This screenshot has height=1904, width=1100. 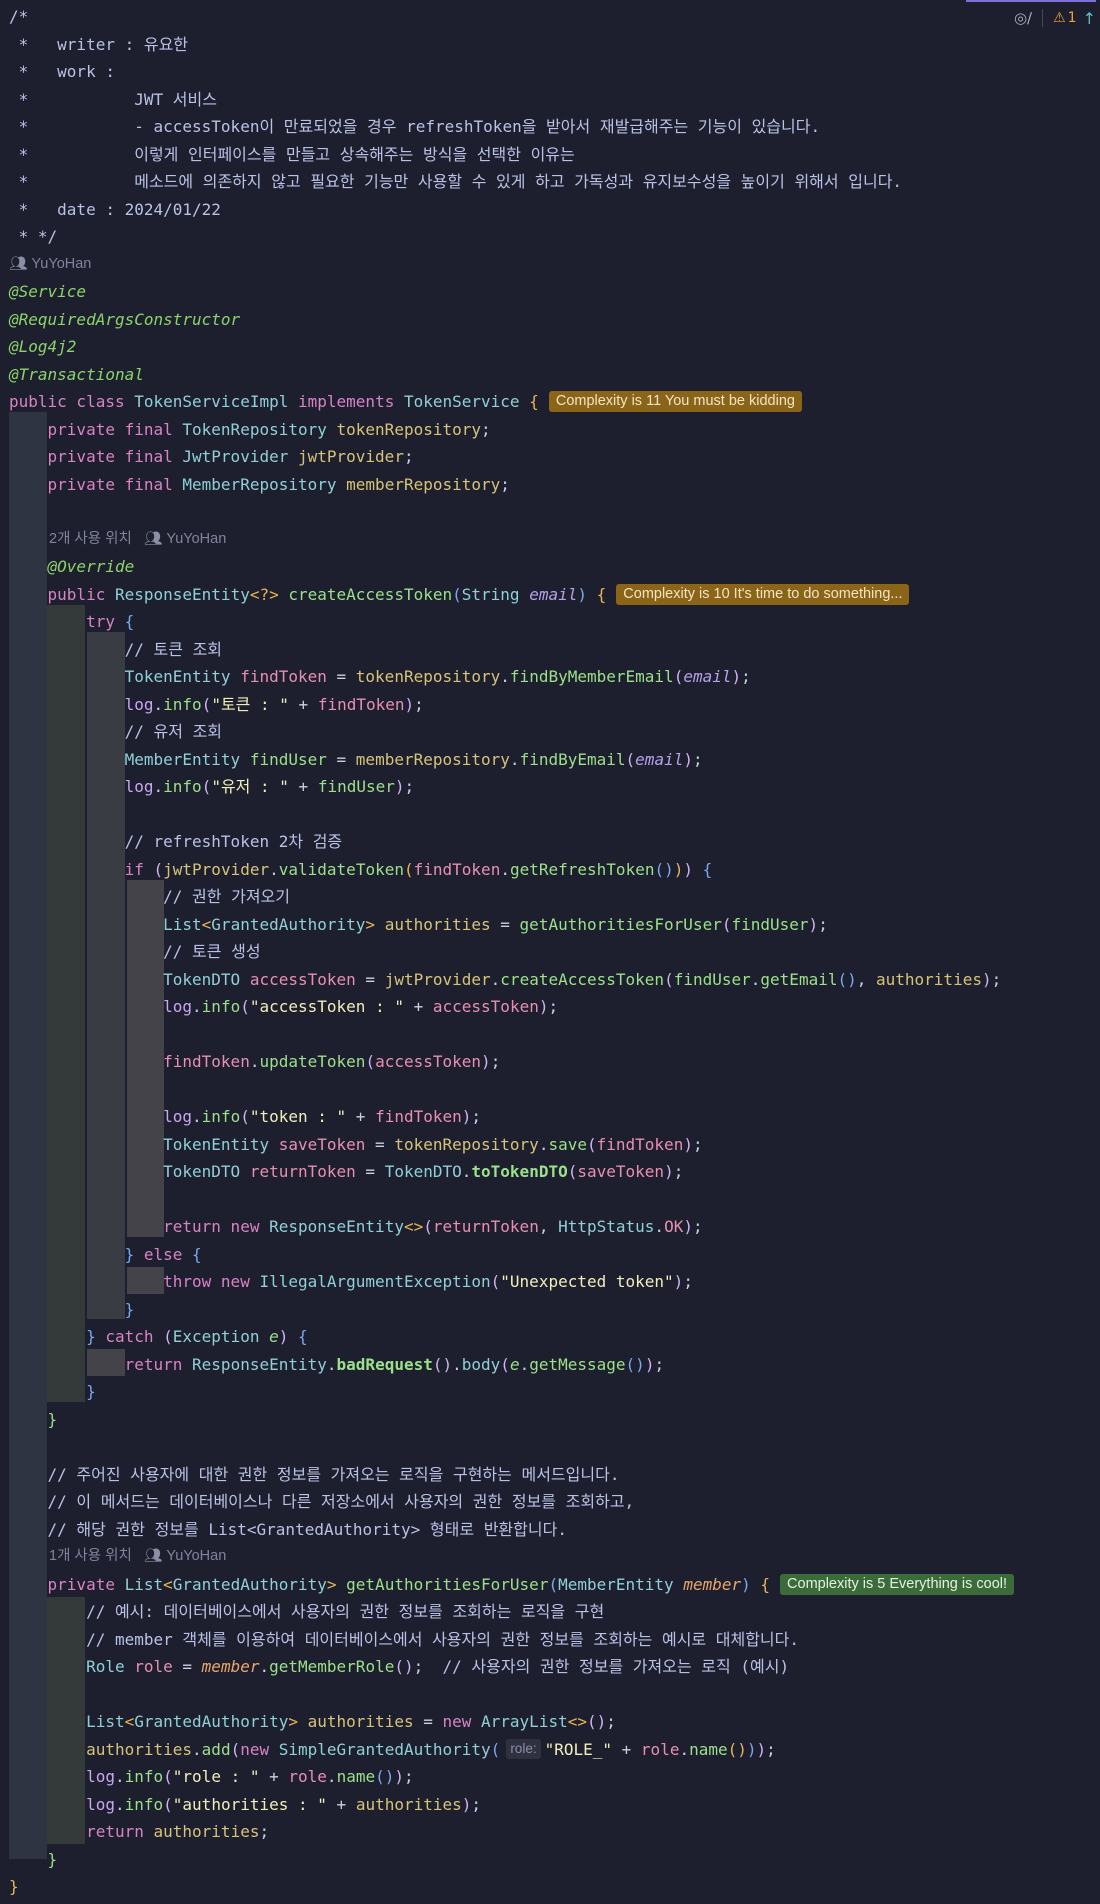 I want to click on comment-line: // 유저 조회, so click(x=173, y=731).